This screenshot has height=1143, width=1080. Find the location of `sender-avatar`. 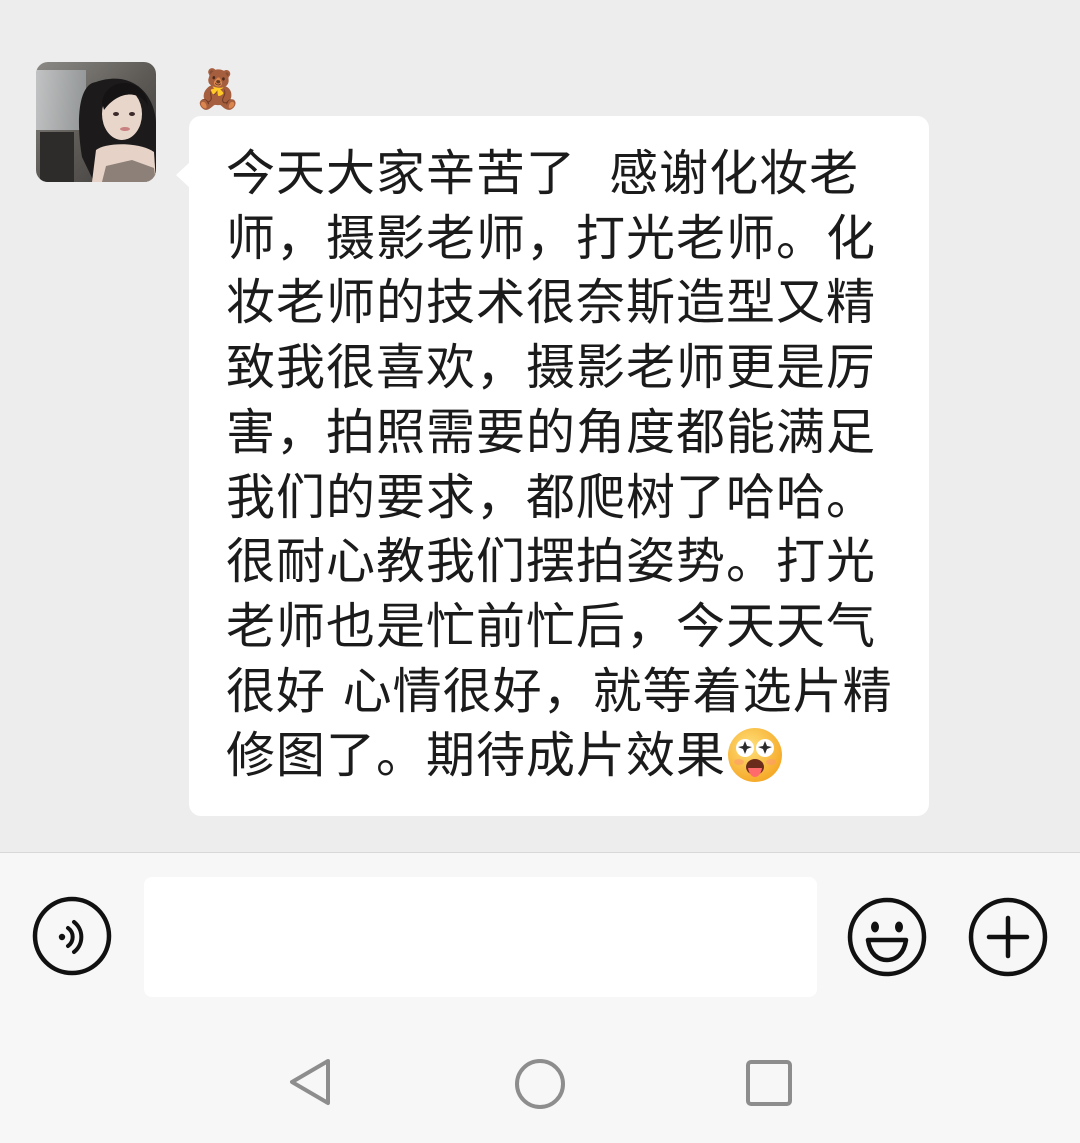

sender-avatar is located at coordinates (96, 122).